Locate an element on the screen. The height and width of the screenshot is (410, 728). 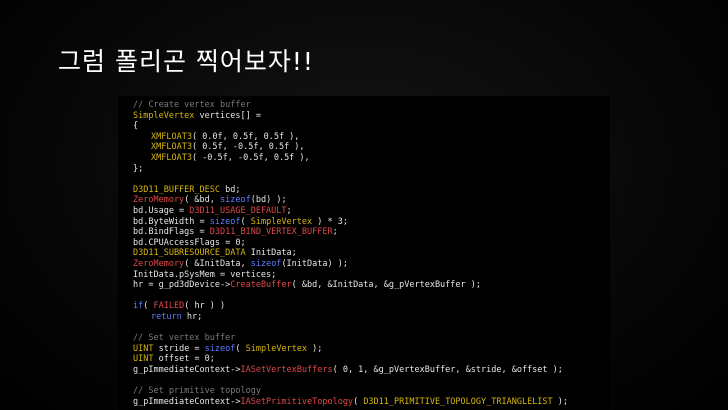
code-token: ( 0.0f, 0.5f, 0.5f ), is located at coordinates (245, 136).